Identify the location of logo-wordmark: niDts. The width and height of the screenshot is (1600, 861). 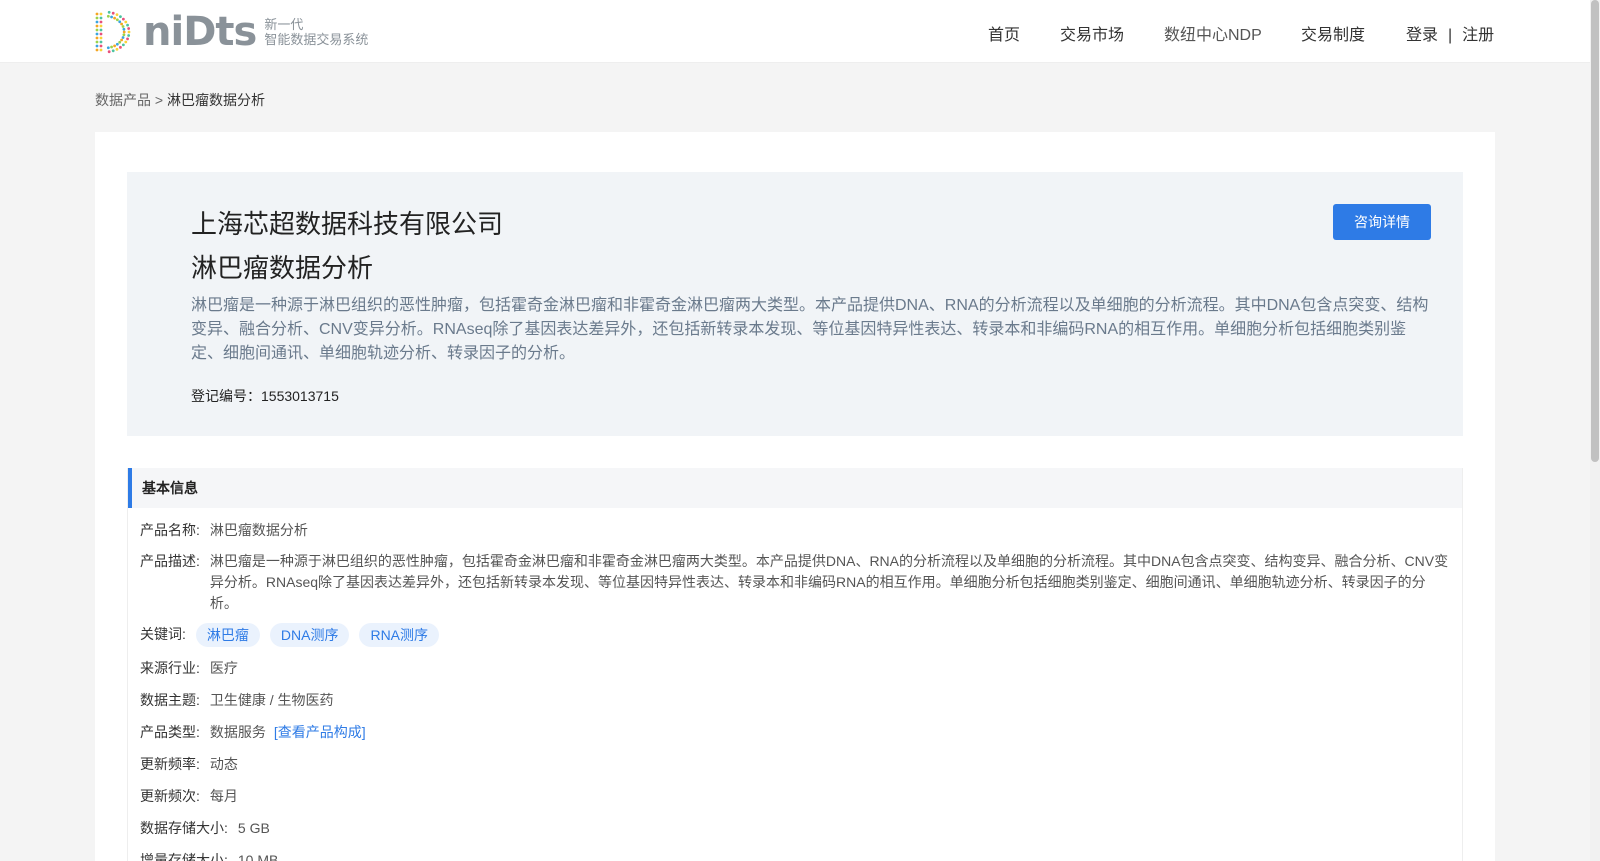
(200, 32).